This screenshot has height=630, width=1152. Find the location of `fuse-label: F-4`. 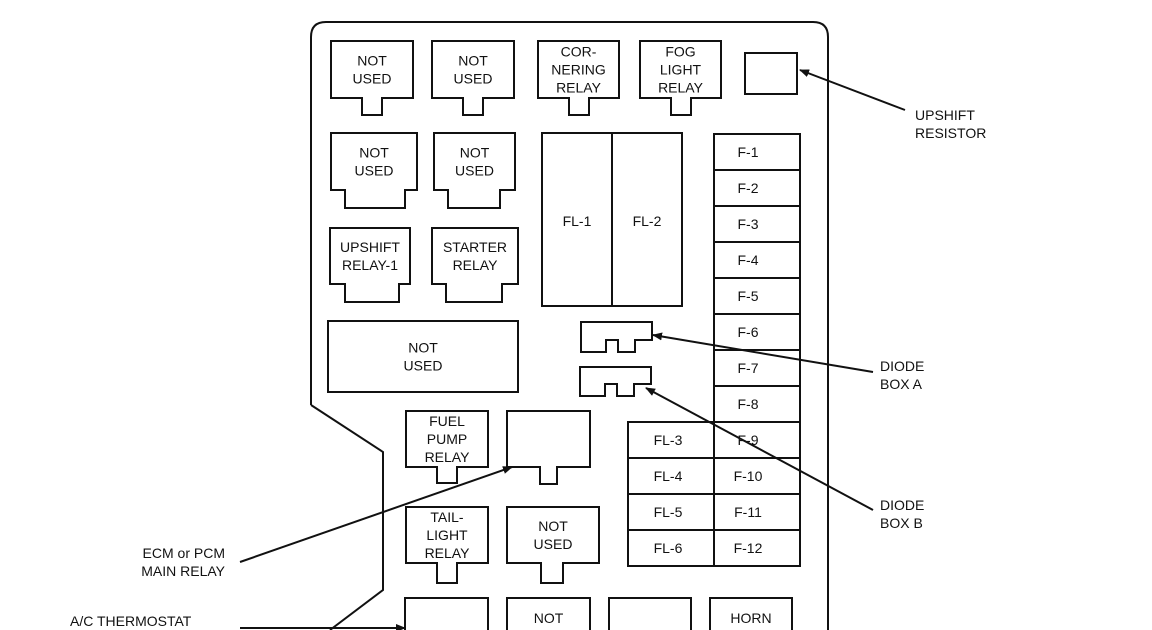

fuse-label: F-4 is located at coordinates (748, 260).